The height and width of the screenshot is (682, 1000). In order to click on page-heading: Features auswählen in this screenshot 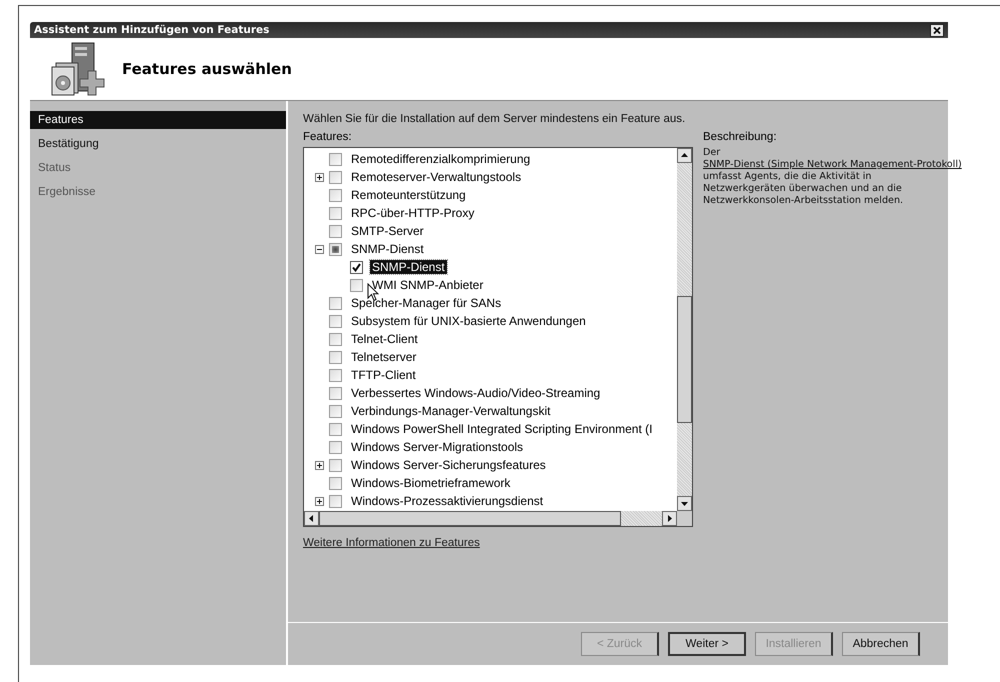, I will do `click(207, 69)`.